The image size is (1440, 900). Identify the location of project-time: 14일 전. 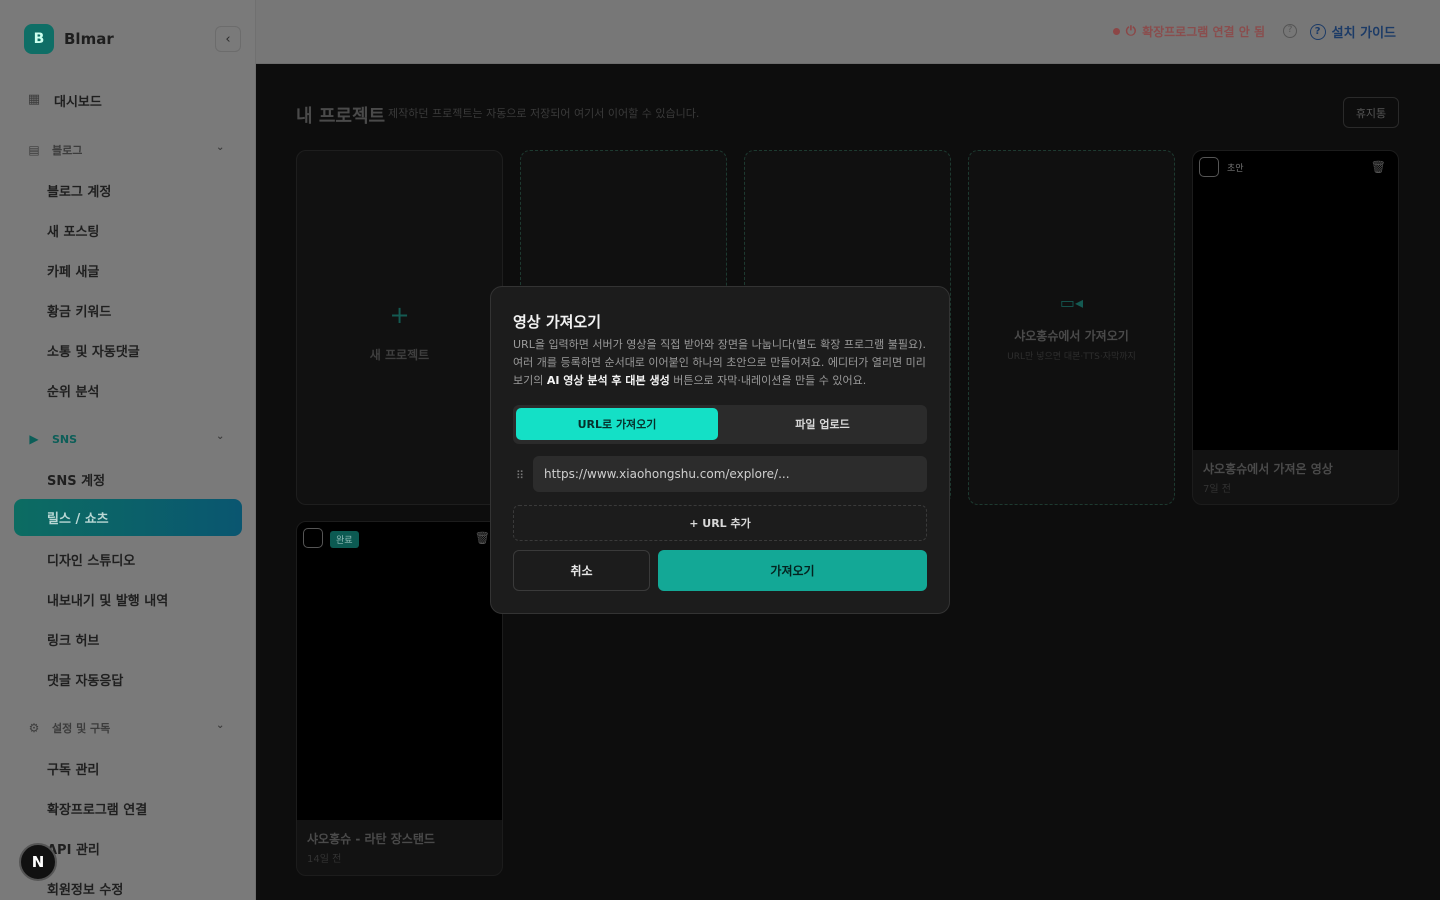
(324, 859).